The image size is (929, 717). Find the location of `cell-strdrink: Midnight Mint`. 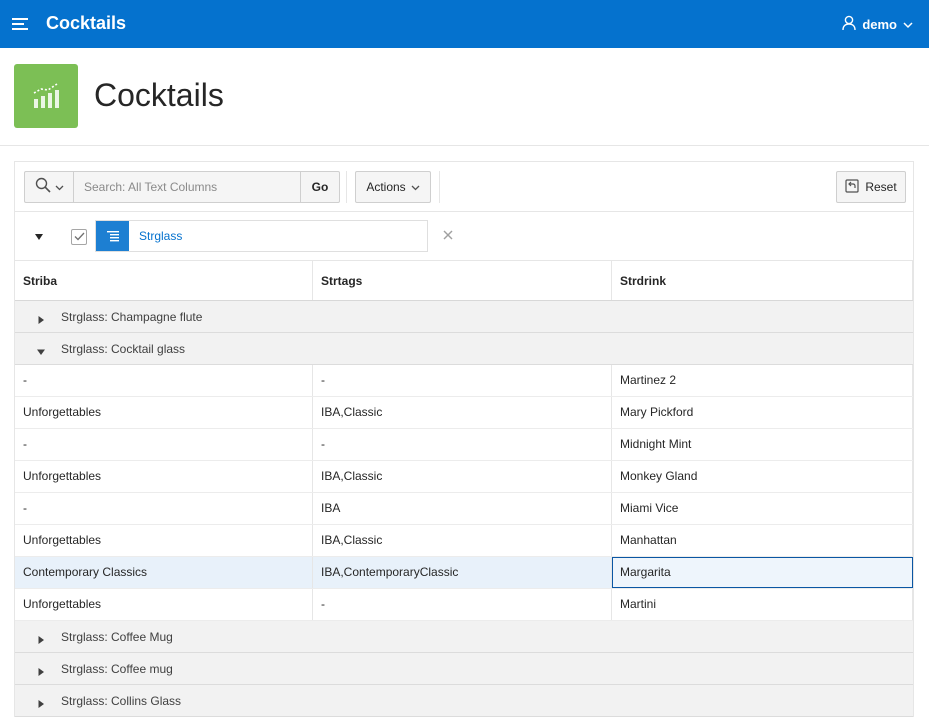

cell-strdrink: Midnight Mint is located at coordinates (762, 444).